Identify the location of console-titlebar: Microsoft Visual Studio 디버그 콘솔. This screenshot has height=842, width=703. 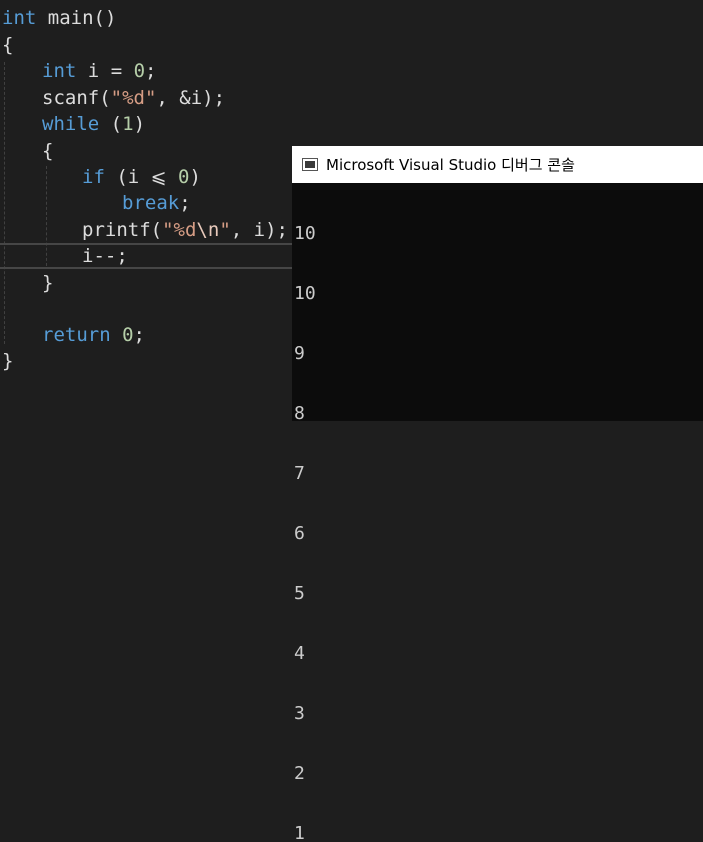
(497, 164).